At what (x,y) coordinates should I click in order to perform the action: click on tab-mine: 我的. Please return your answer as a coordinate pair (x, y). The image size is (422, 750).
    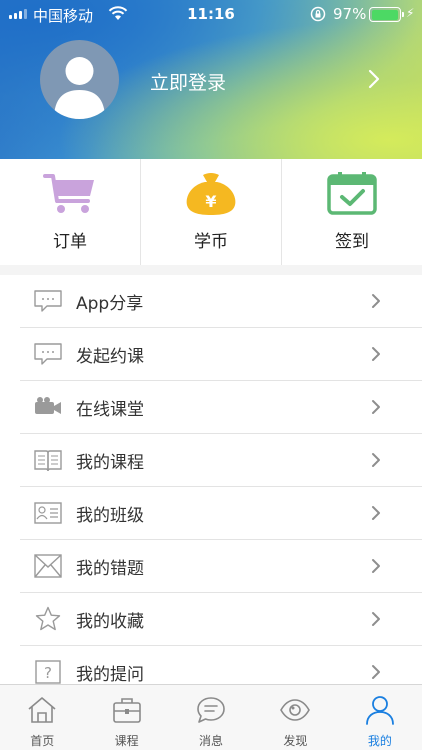
    Looking at the image, I should click on (380, 717).